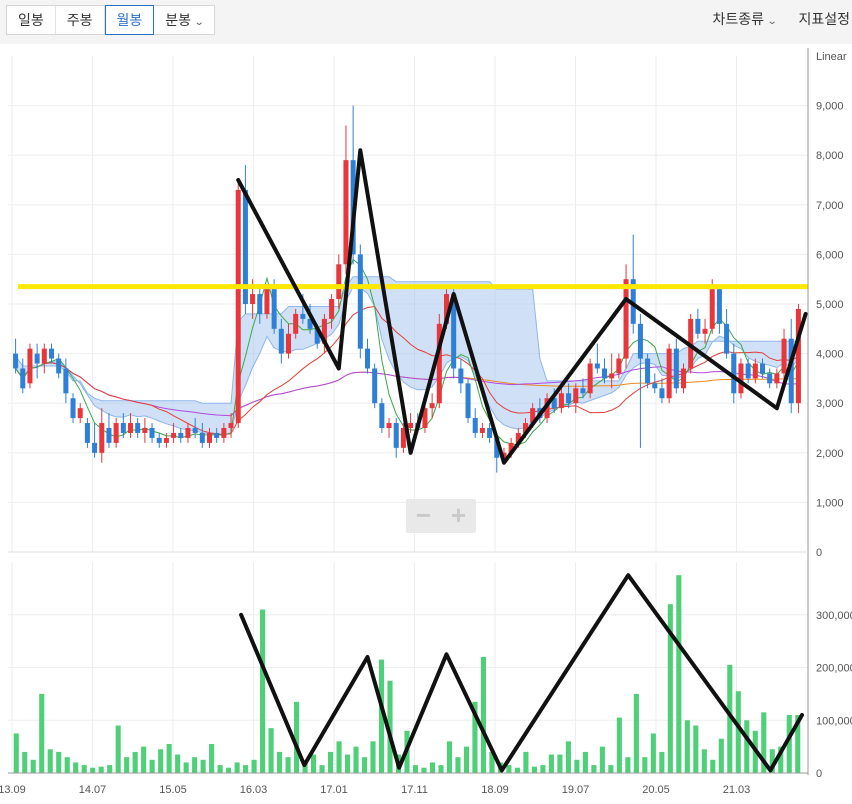 This screenshot has width=852, height=804. I want to click on zoom-in-button: +, so click(458, 516).